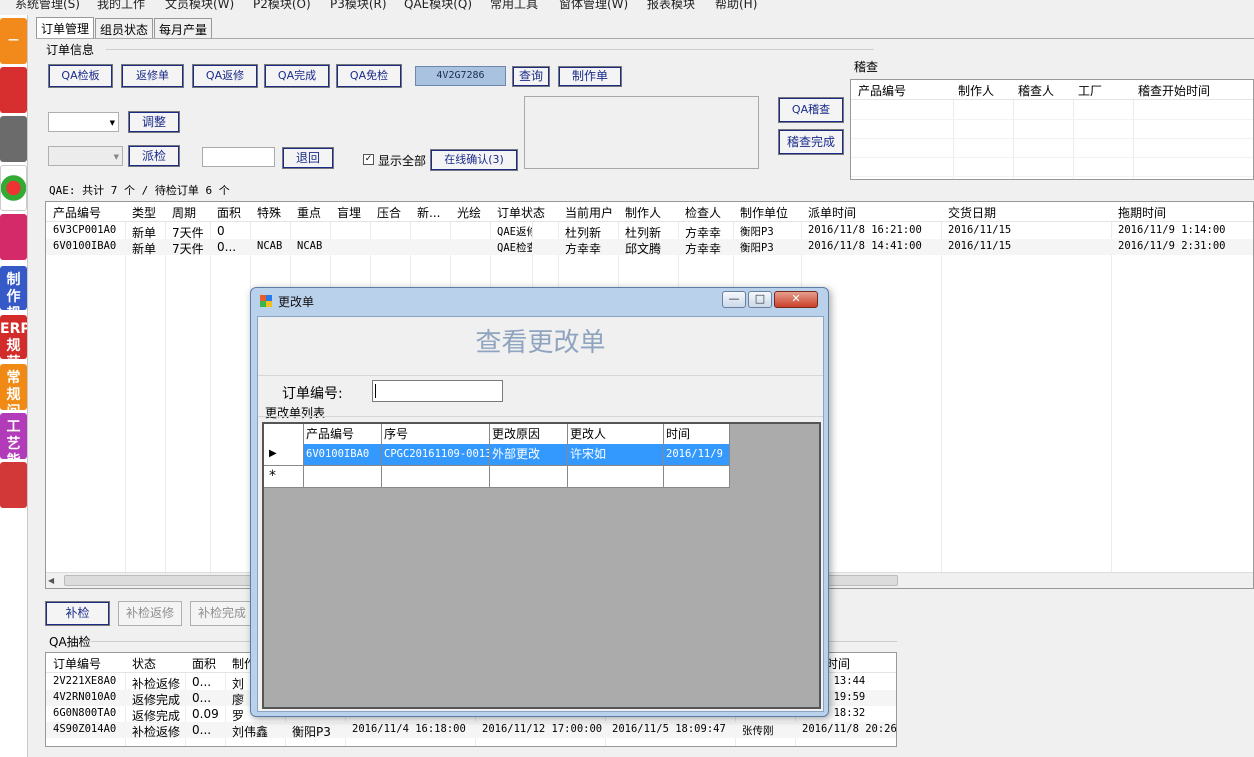 The image size is (1254, 757). I want to click on dispatch-button: 派检, so click(154, 156).